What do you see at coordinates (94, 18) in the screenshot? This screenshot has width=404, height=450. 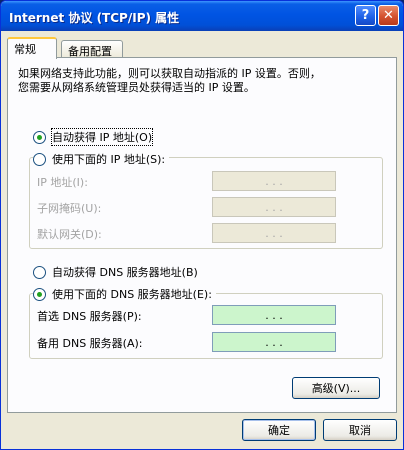 I see `window-title: Internet 协议 (TCP/IP) 属性` at bounding box center [94, 18].